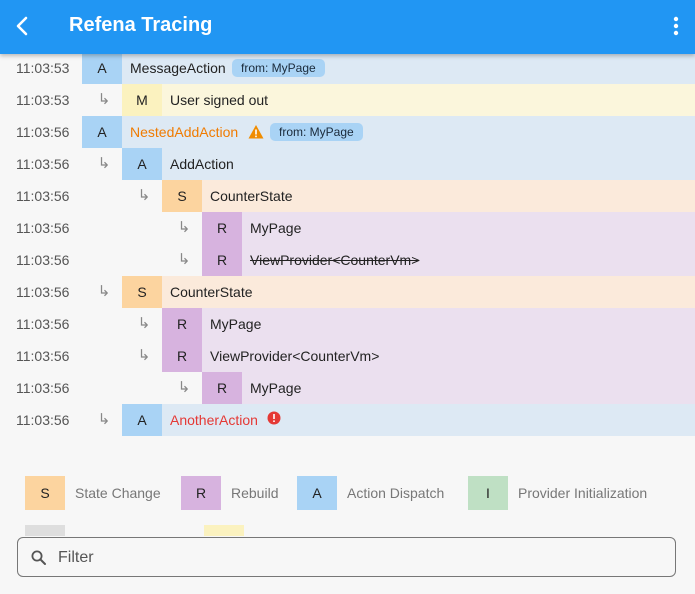 Image resolution: width=695 pixels, height=594 pixels. Describe the element at coordinates (274, 418) in the screenshot. I see `error-icon` at that location.